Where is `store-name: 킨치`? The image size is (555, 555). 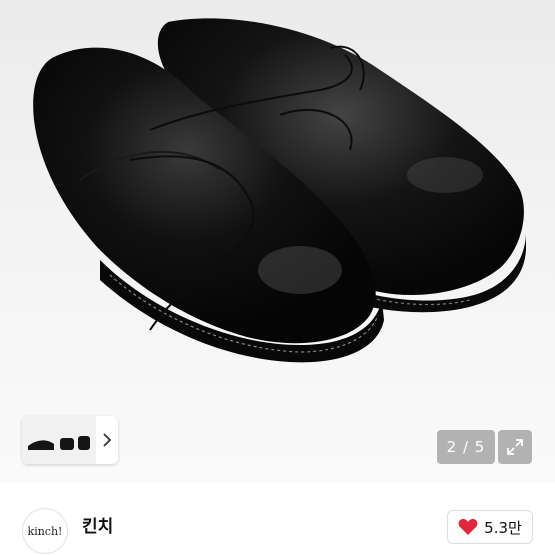 store-name: 킨치 is located at coordinates (97, 524).